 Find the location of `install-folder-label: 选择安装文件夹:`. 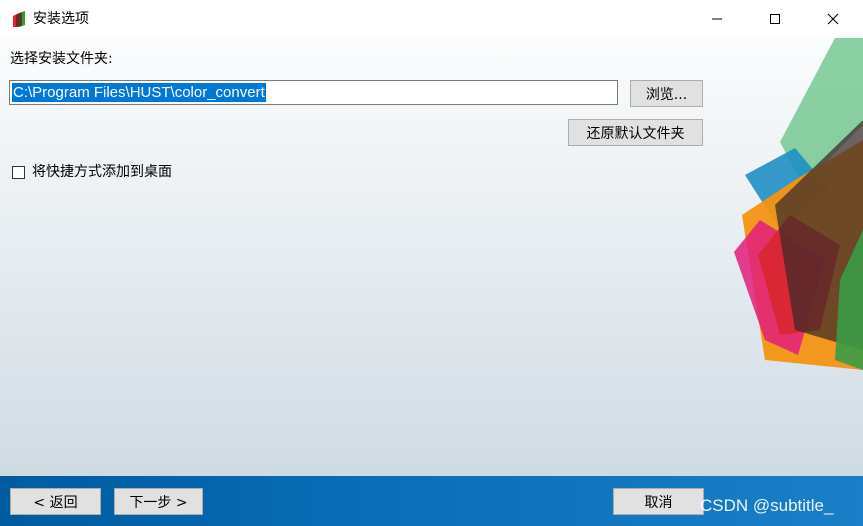

install-folder-label: 选择安装文件夹: is located at coordinates (61, 59).